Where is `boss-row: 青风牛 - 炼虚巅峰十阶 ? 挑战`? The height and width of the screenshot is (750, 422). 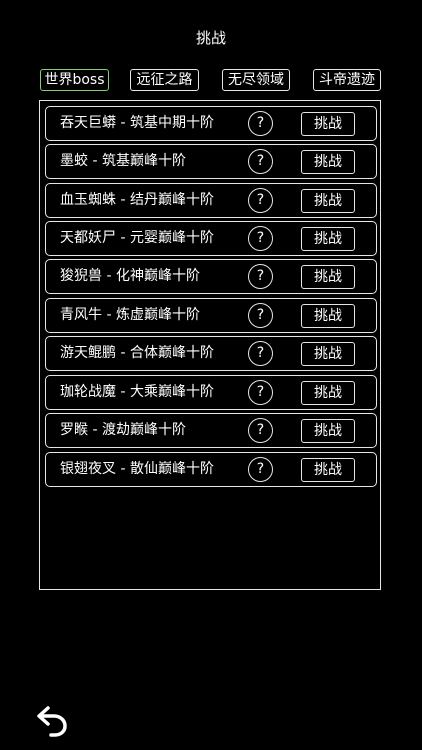 boss-row: 青风牛 - 炼虚巅峰十阶 ? 挑战 is located at coordinates (211, 315).